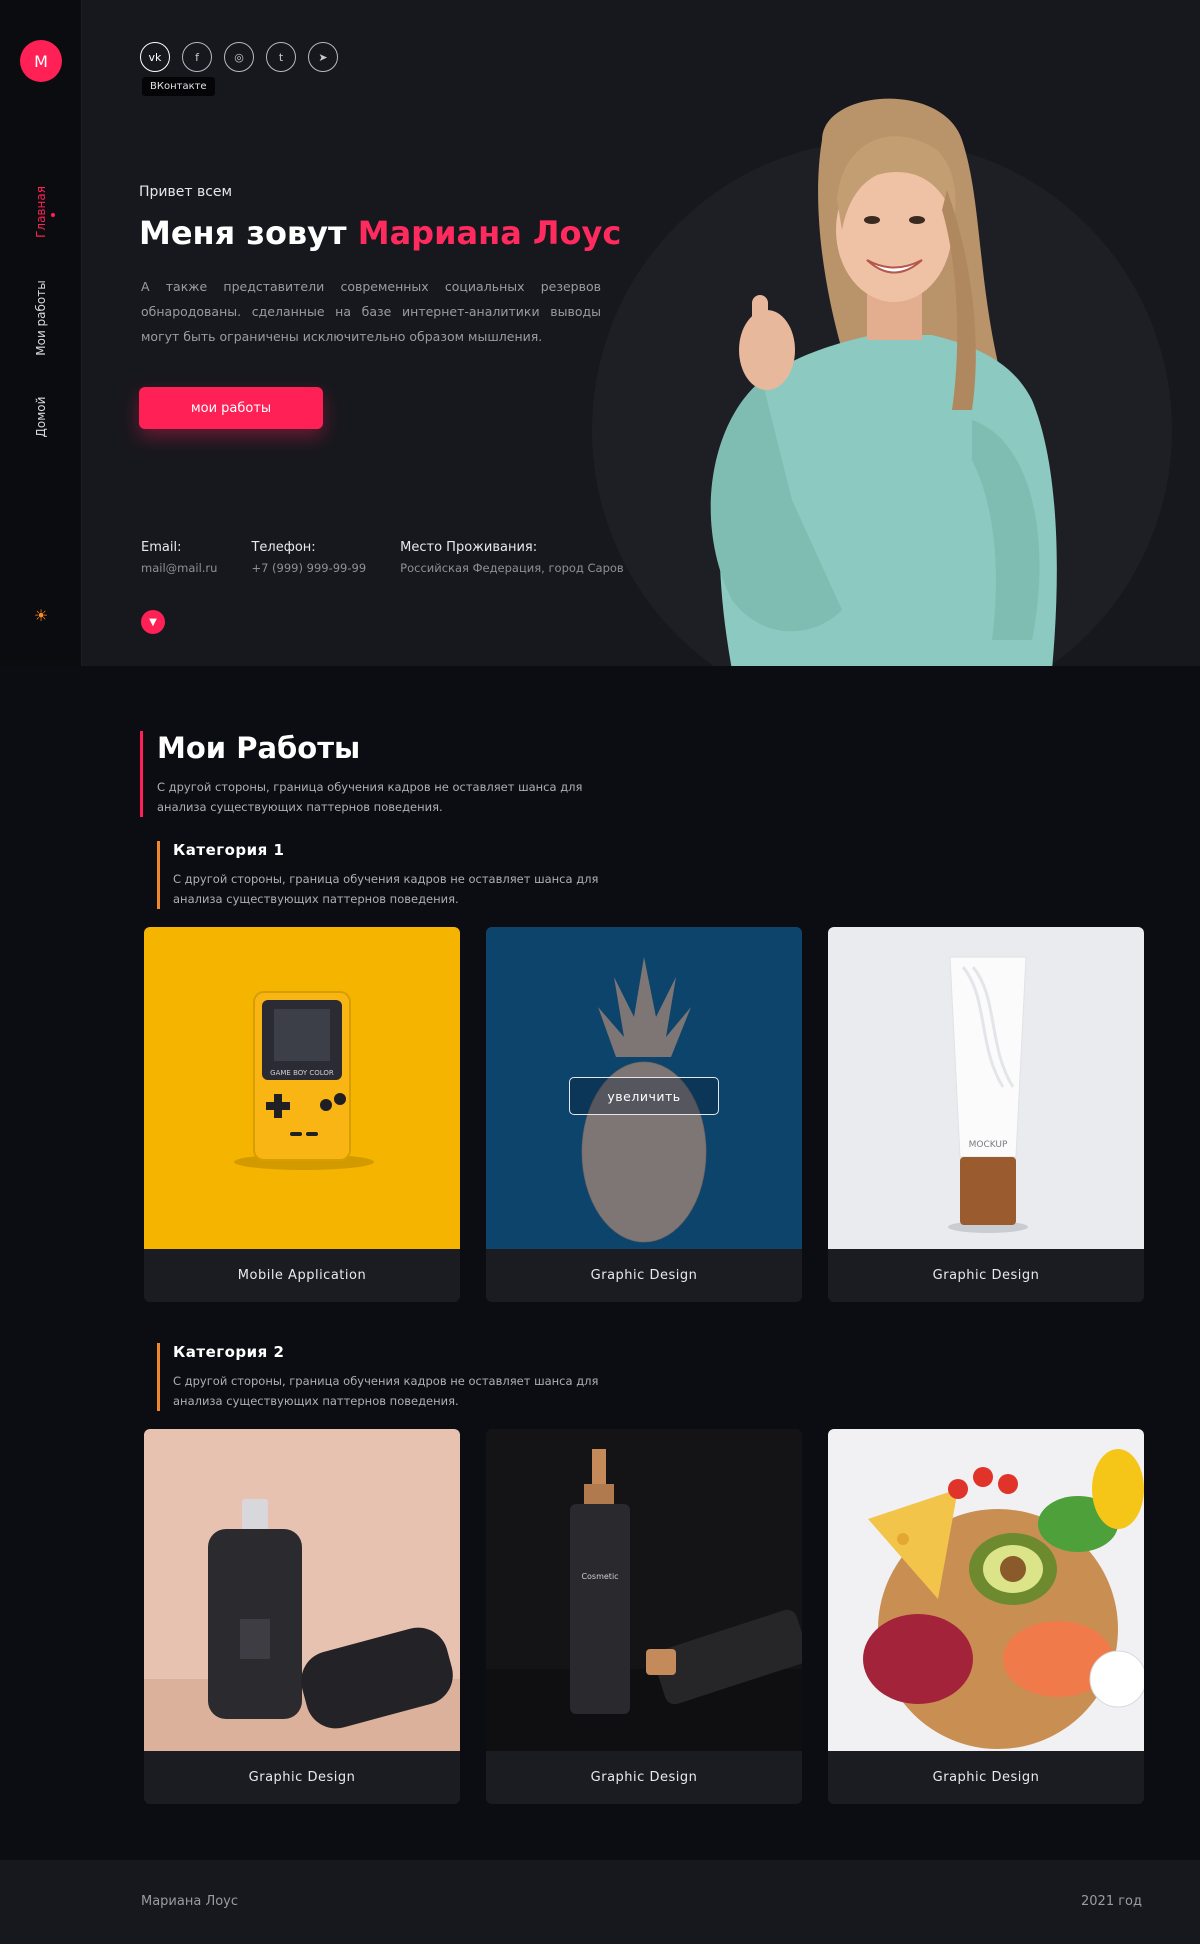 This screenshot has width=1200, height=1944. I want to click on sun-icon: ☀, so click(41, 615).